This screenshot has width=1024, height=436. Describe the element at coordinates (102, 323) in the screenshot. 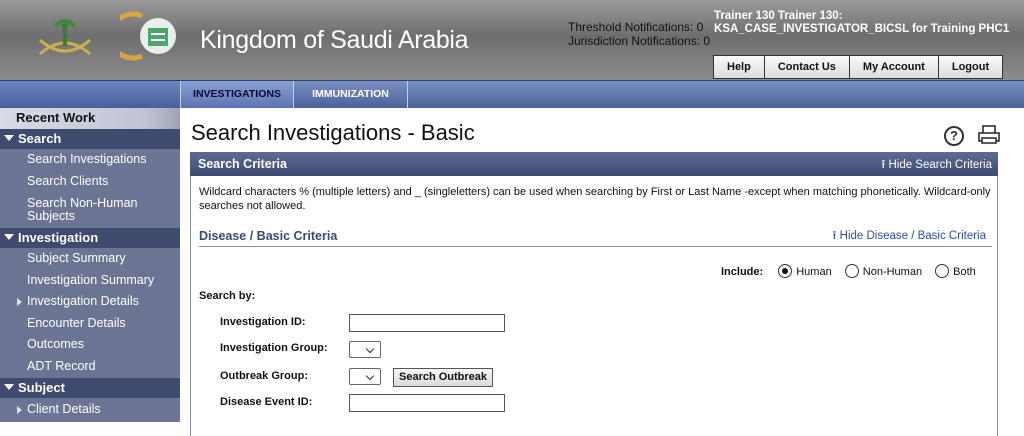

I see `sidebar-item-encounter-details: Encounter Details` at that location.